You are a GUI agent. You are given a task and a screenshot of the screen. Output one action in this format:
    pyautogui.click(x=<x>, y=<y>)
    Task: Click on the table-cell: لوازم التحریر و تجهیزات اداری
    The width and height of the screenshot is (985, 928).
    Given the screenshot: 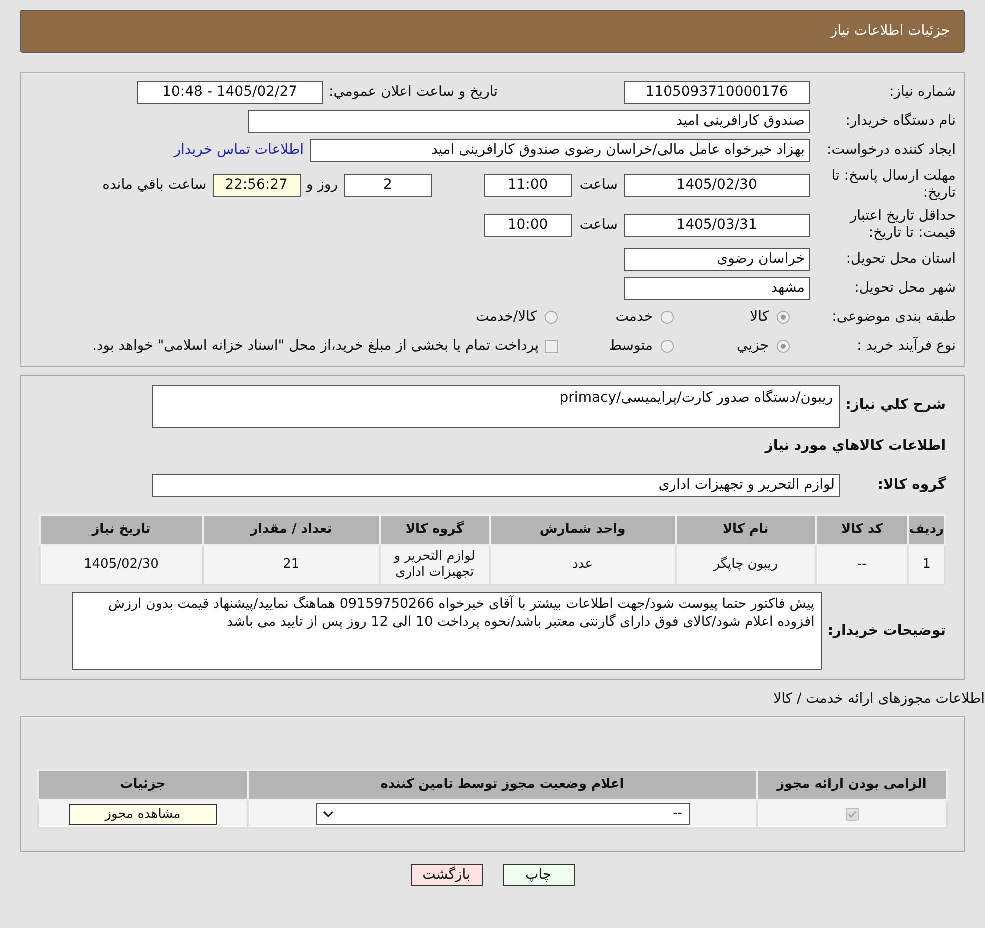 What is the action you would take?
    pyautogui.click(x=435, y=565)
    